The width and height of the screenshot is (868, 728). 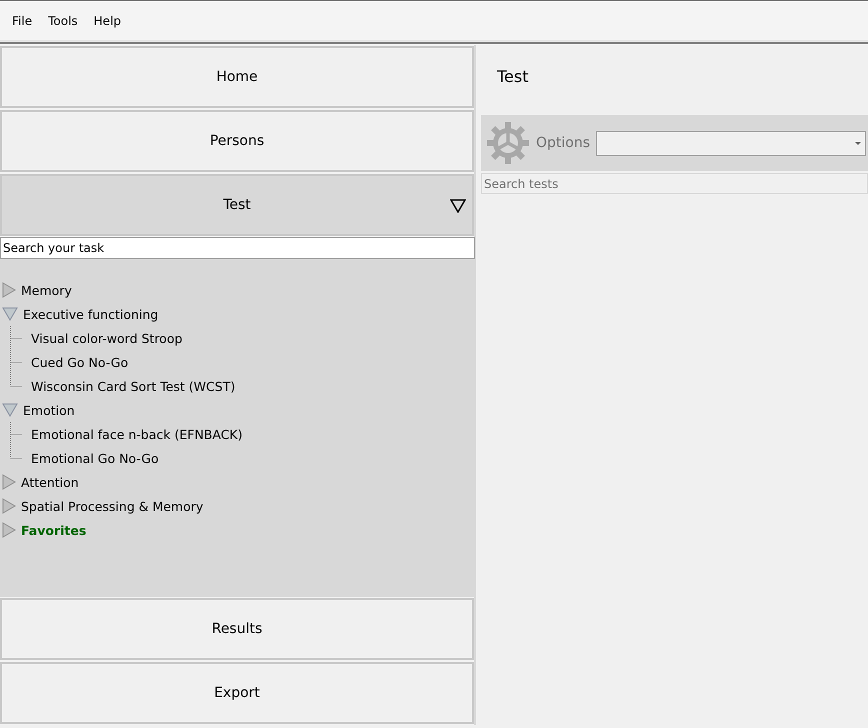 What do you see at coordinates (63, 21) in the screenshot?
I see `menu-item: Tools` at bounding box center [63, 21].